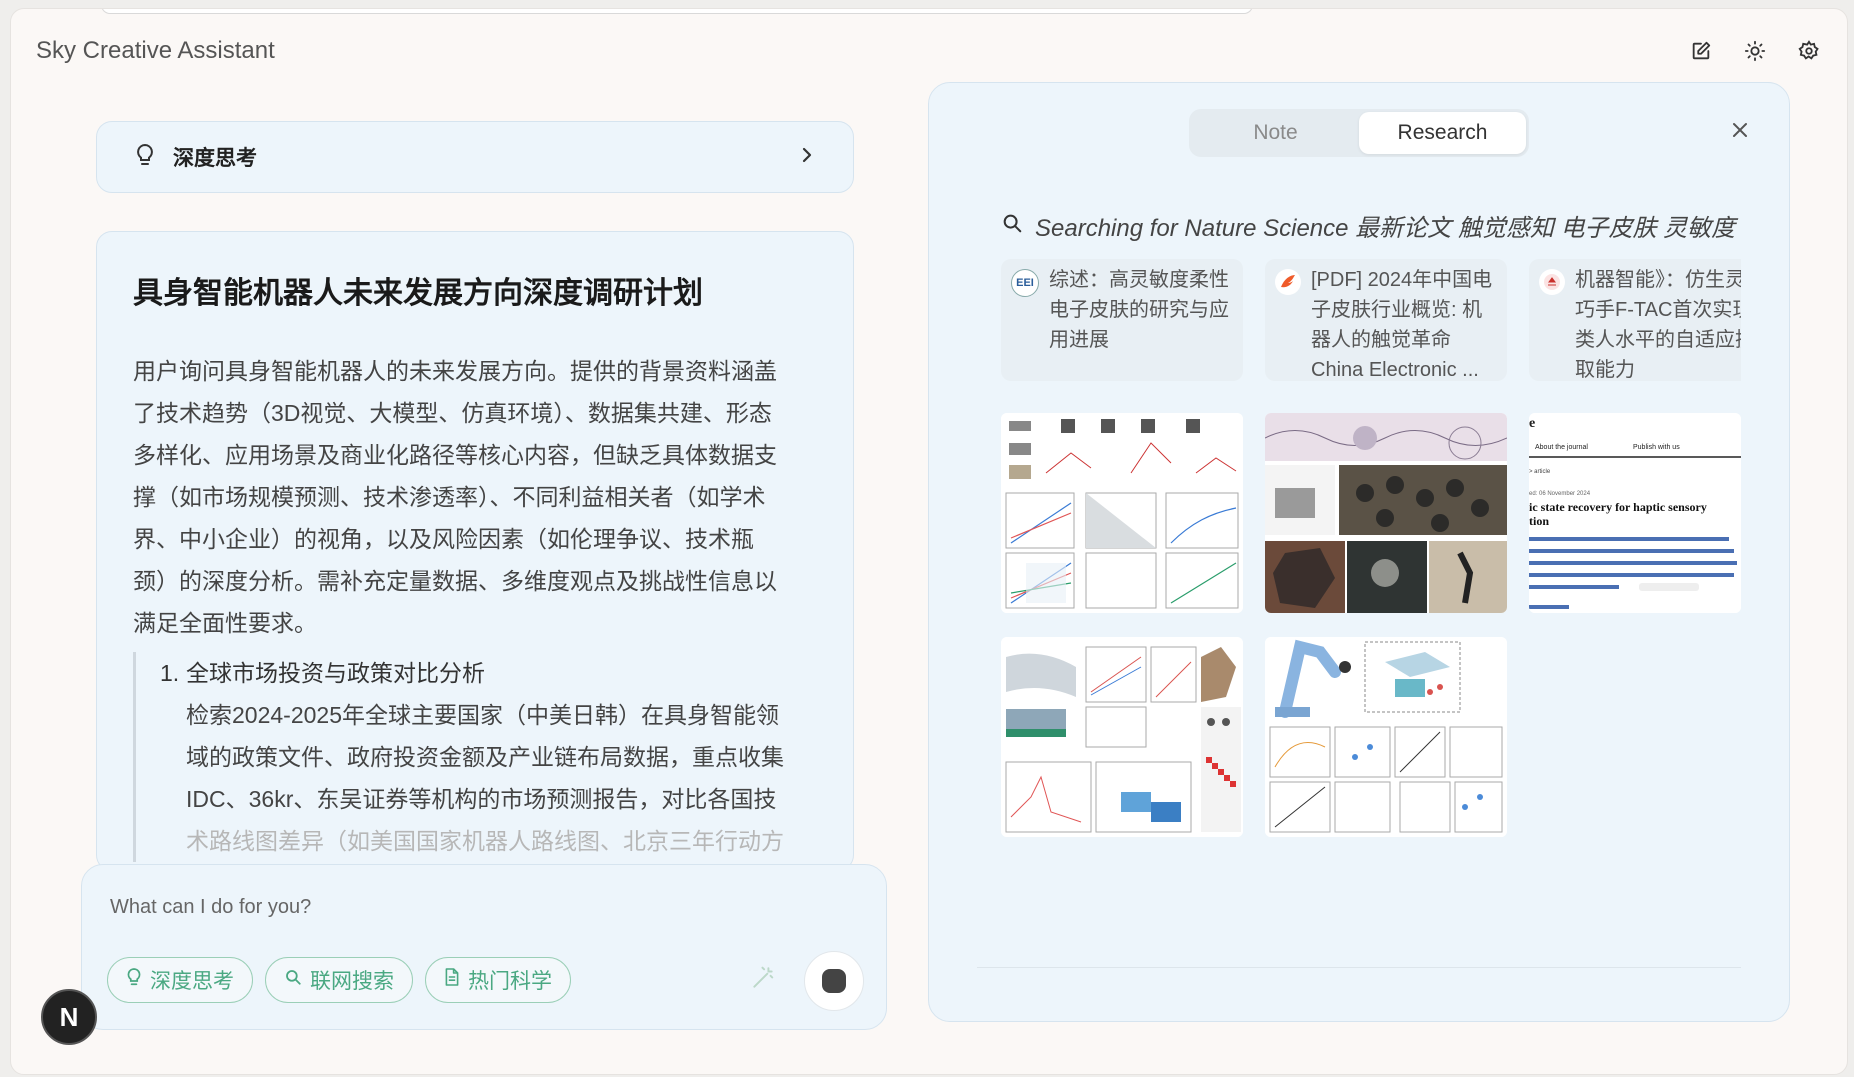 This screenshot has height=1077, width=1854. I want to click on top-handle, so click(677, 11).